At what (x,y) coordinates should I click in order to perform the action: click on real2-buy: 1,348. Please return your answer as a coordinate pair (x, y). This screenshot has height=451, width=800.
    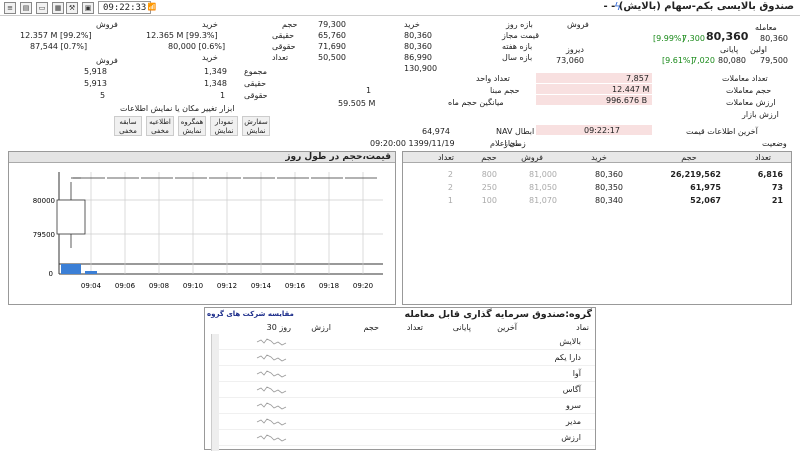
    Looking at the image, I should click on (215, 83).